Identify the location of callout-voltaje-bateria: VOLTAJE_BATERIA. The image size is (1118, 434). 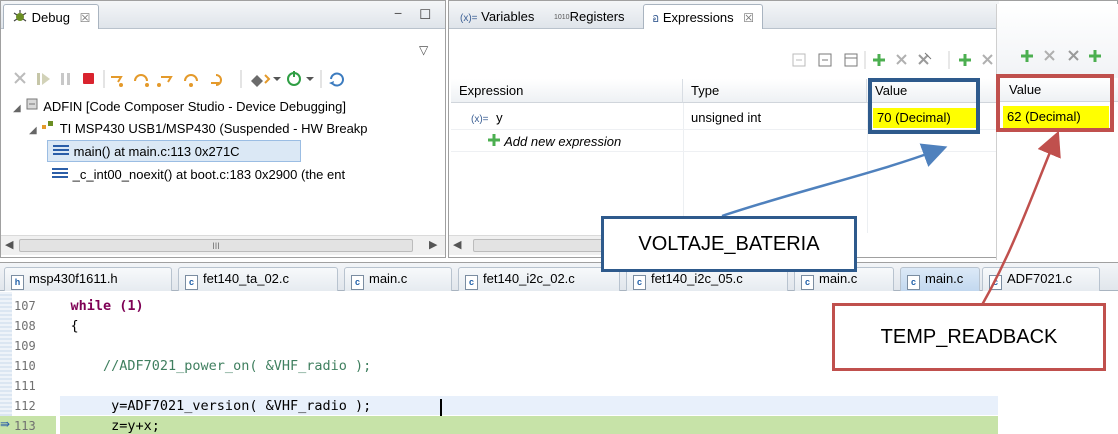
(729, 244).